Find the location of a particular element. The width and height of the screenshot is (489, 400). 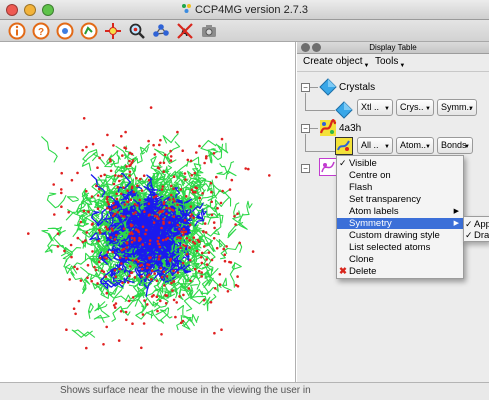

menu-item-list-selected-atoms: List selected atoms is located at coordinates (400, 247).